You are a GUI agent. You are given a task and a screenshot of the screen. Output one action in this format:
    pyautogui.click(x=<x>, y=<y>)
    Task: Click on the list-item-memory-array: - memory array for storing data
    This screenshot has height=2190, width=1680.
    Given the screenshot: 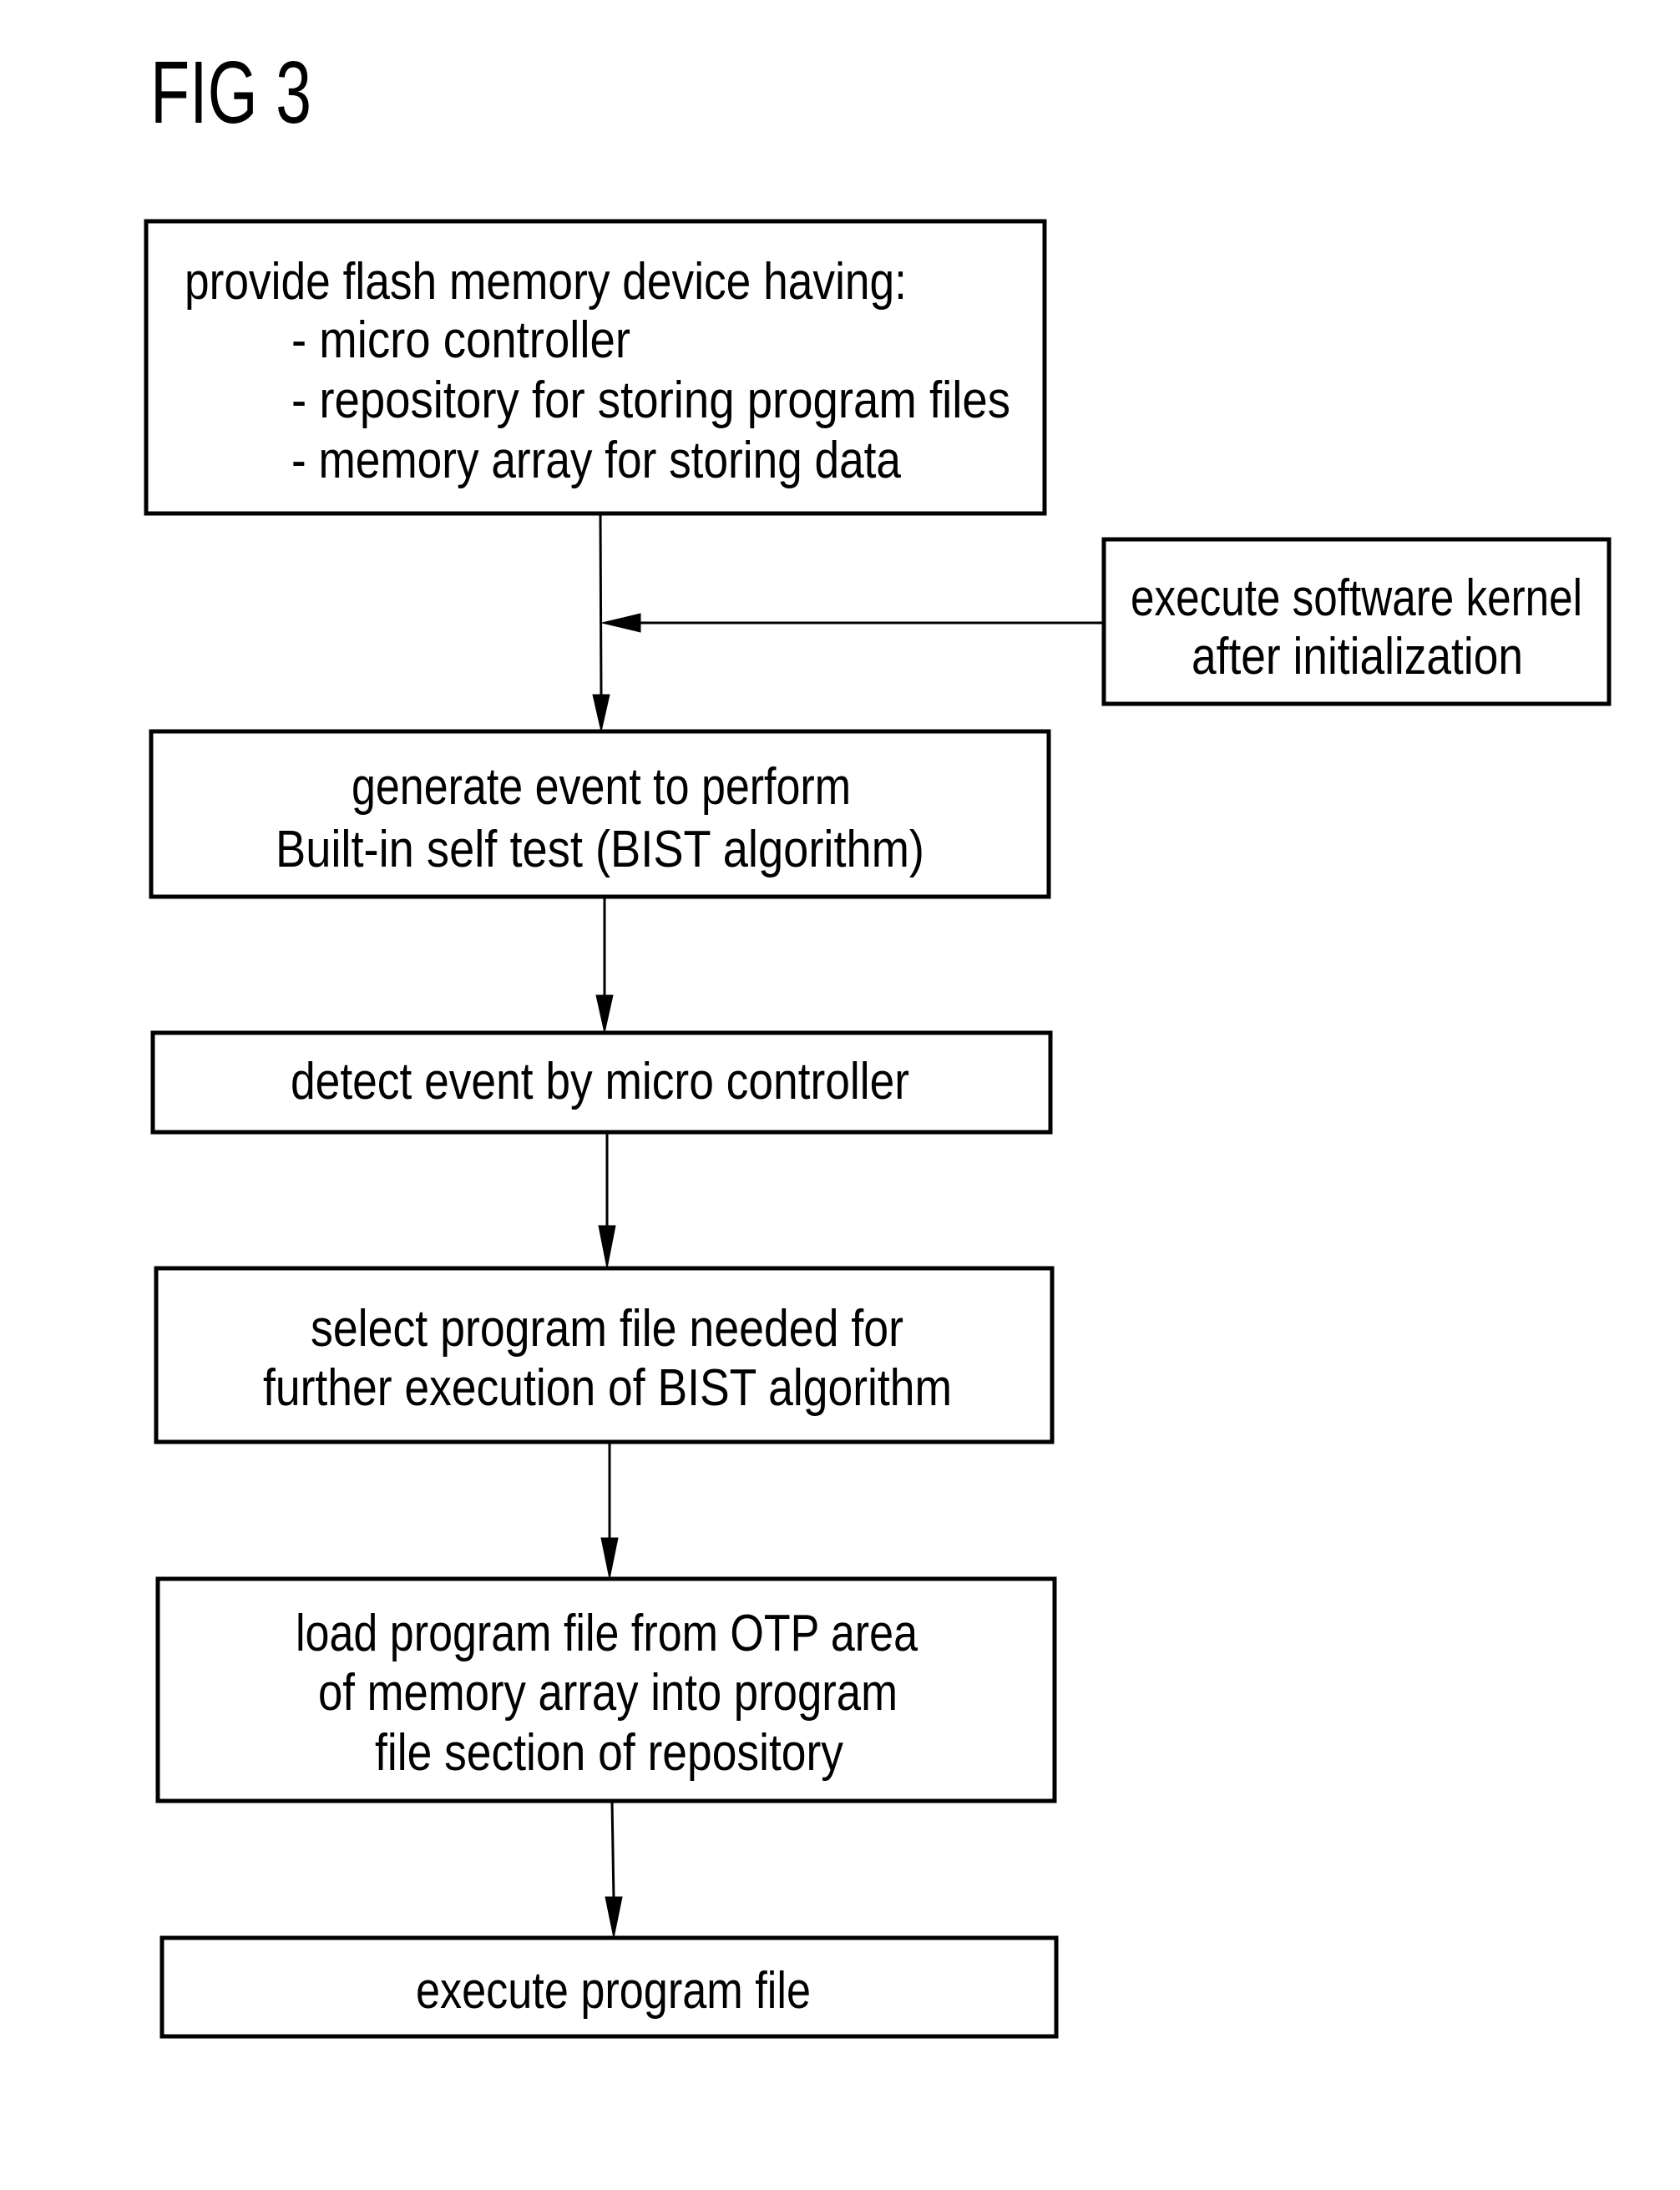 What is the action you would take?
    pyautogui.click(x=596, y=461)
    